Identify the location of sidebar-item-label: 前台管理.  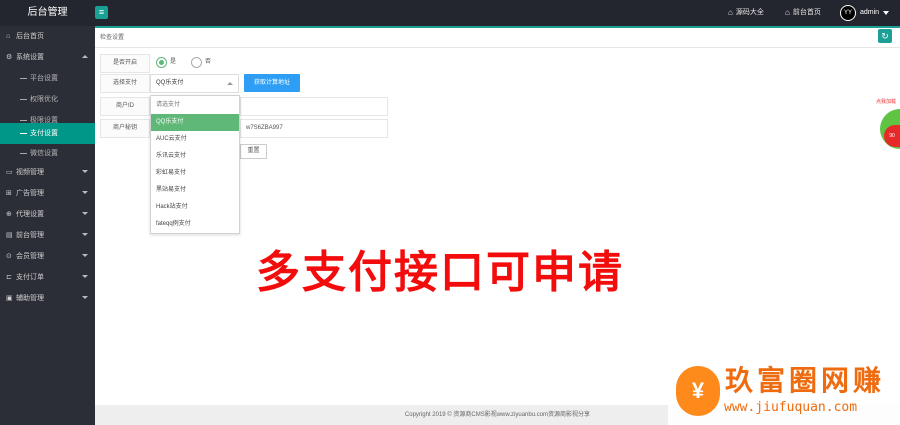
(30, 235).